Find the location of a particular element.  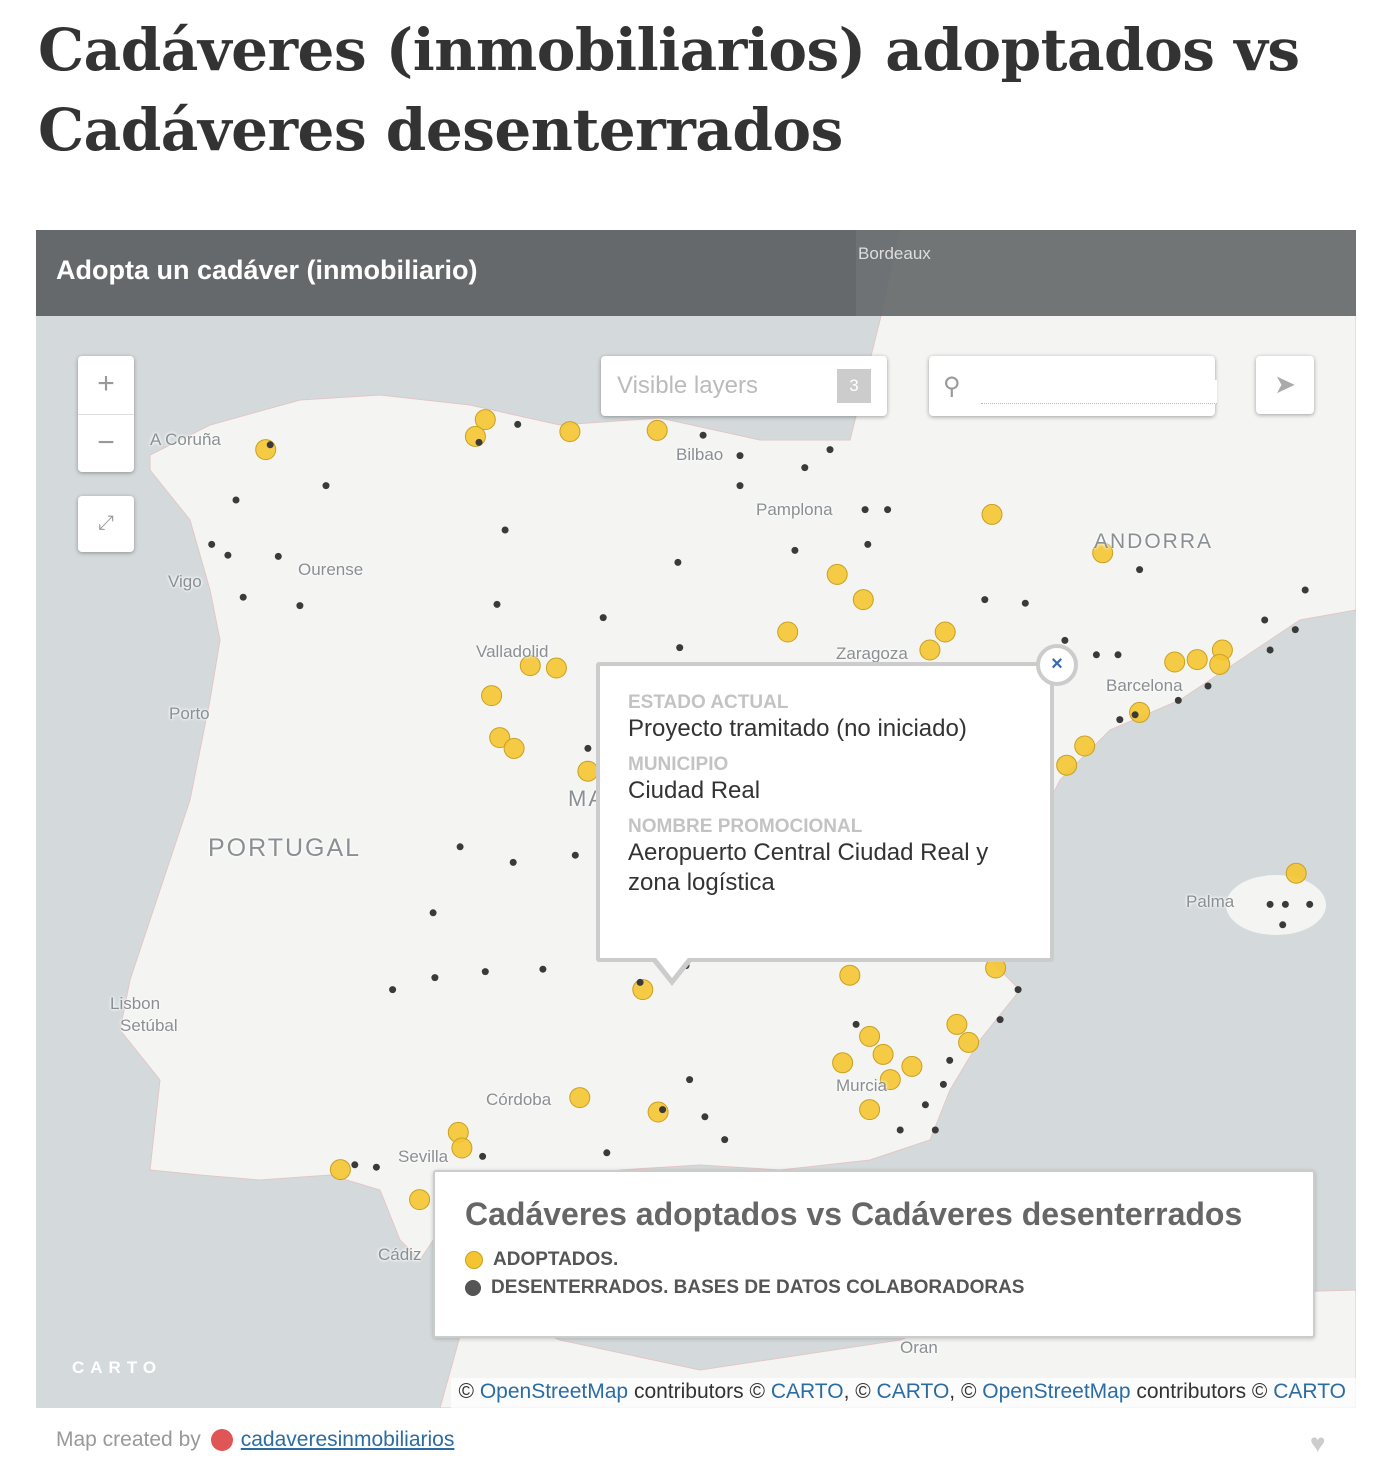

popup-close-button: × is located at coordinates (1057, 665).